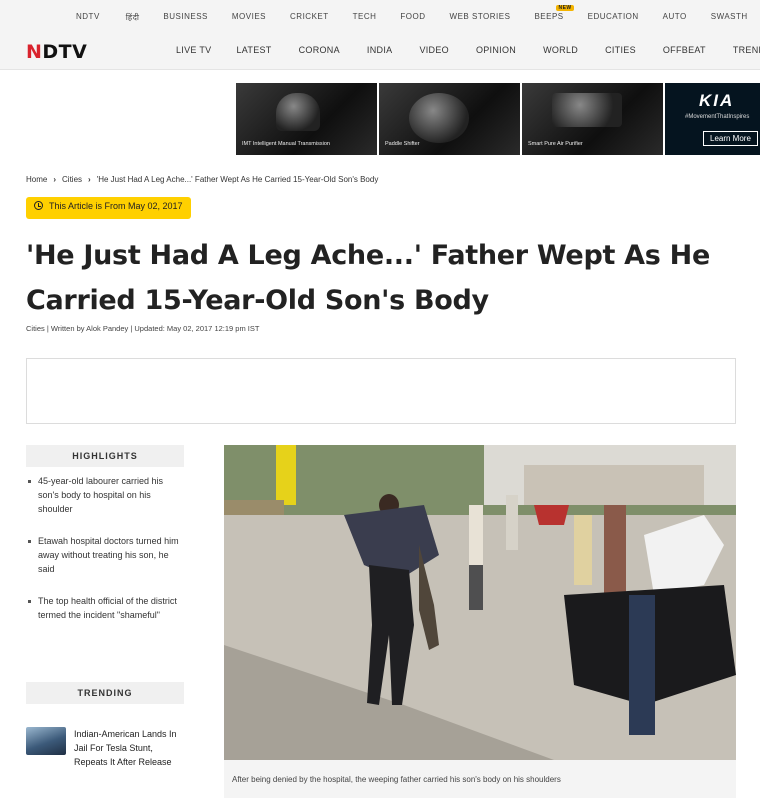 This screenshot has height=800, width=760. What do you see at coordinates (675, 17) in the screenshot?
I see `top-item-auto: AUTO` at bounding box center [675, 17].